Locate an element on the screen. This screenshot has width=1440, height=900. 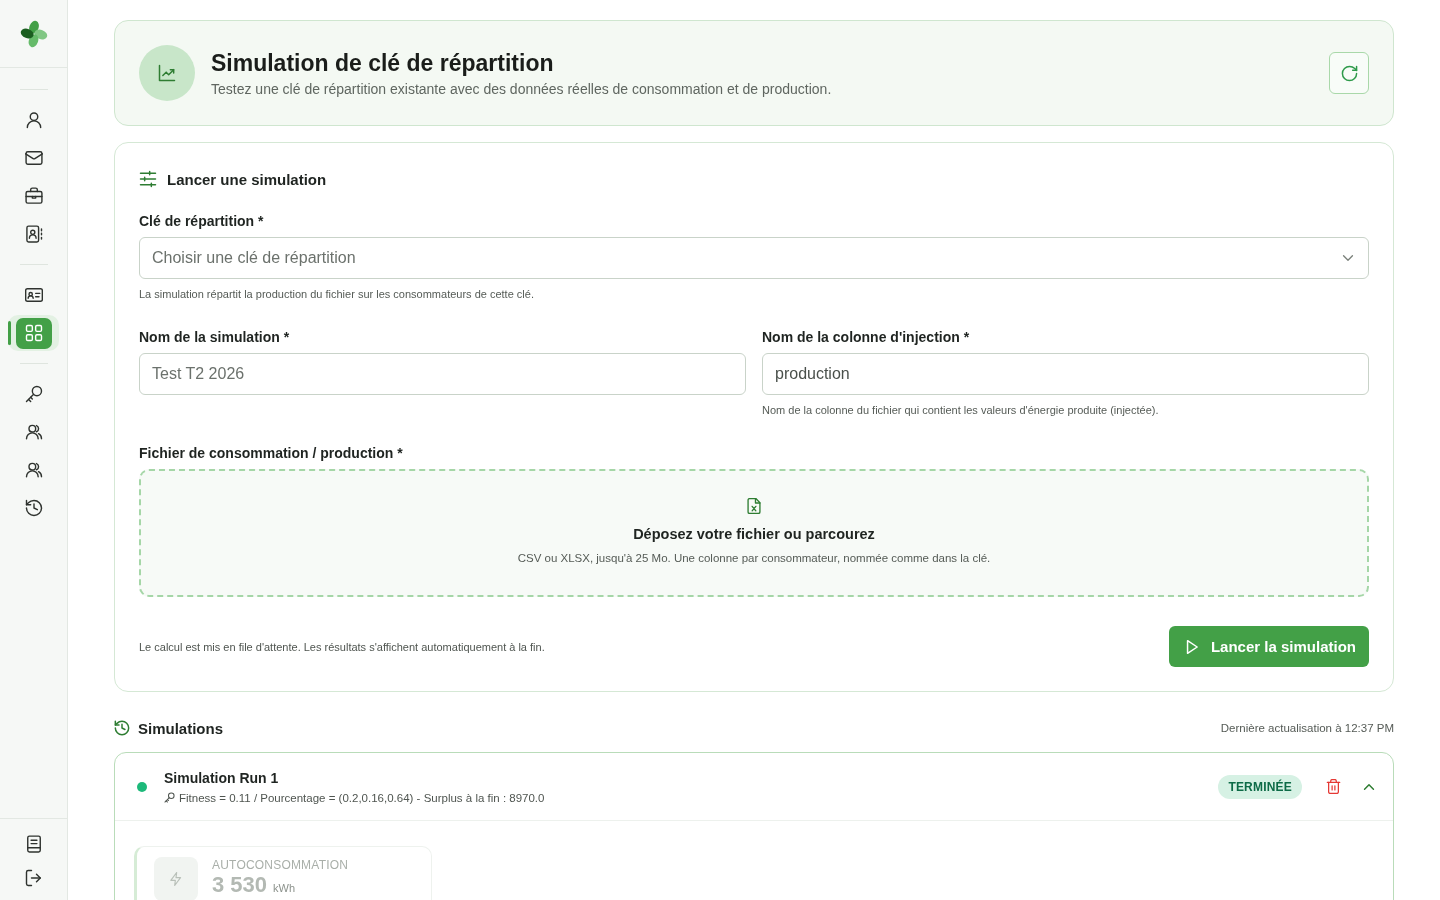
file-icon is located at coordinates (754, 506).